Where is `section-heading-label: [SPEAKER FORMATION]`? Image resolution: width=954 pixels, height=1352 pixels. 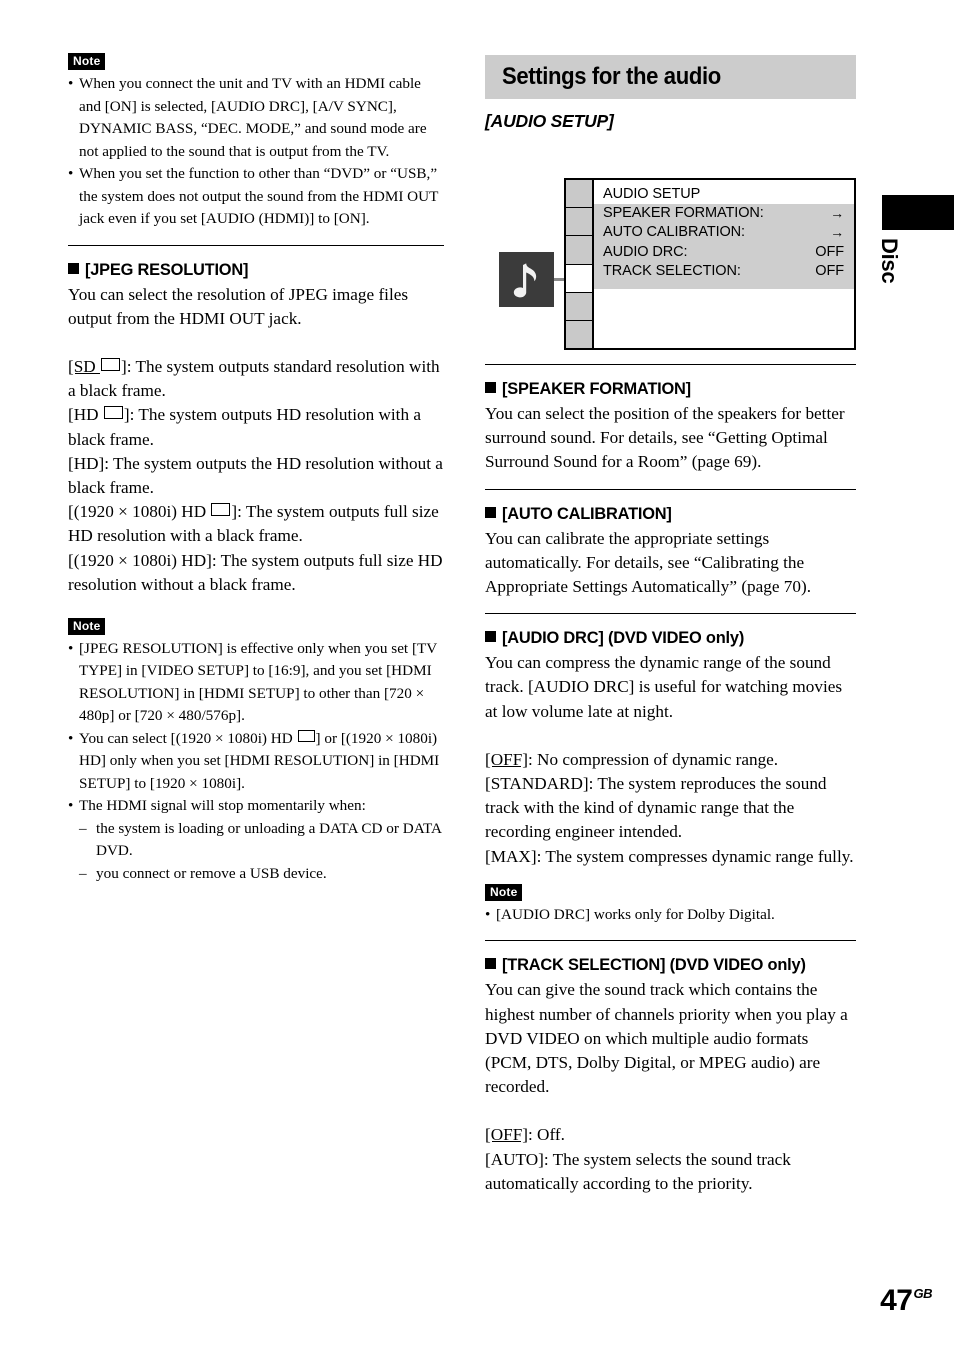 section-heading-label: [SPEAKER FORMATION] is located at coordinates (596, 389).